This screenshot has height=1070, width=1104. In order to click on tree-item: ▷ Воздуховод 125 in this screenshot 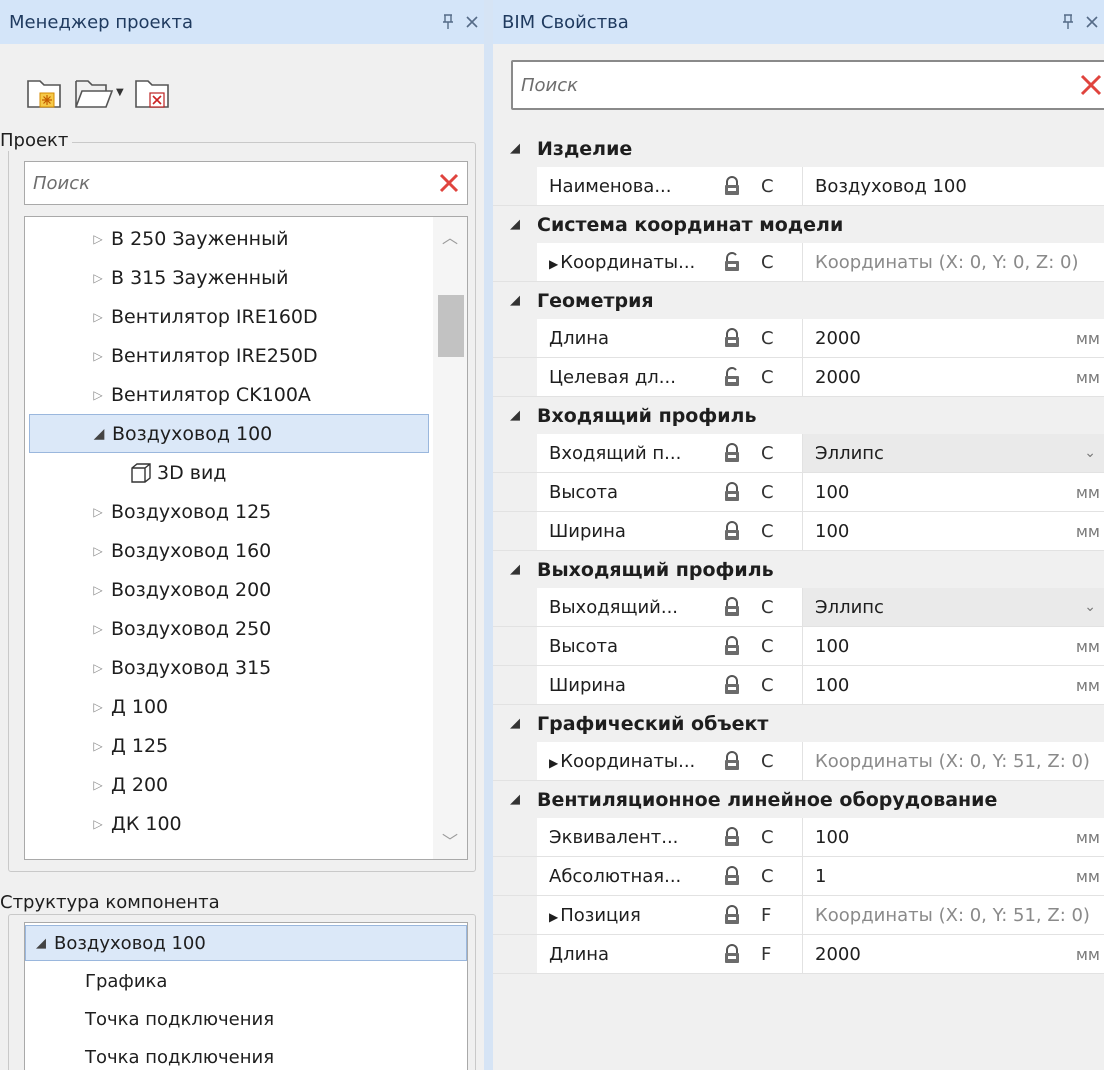, I will do `click(227, 511)`.